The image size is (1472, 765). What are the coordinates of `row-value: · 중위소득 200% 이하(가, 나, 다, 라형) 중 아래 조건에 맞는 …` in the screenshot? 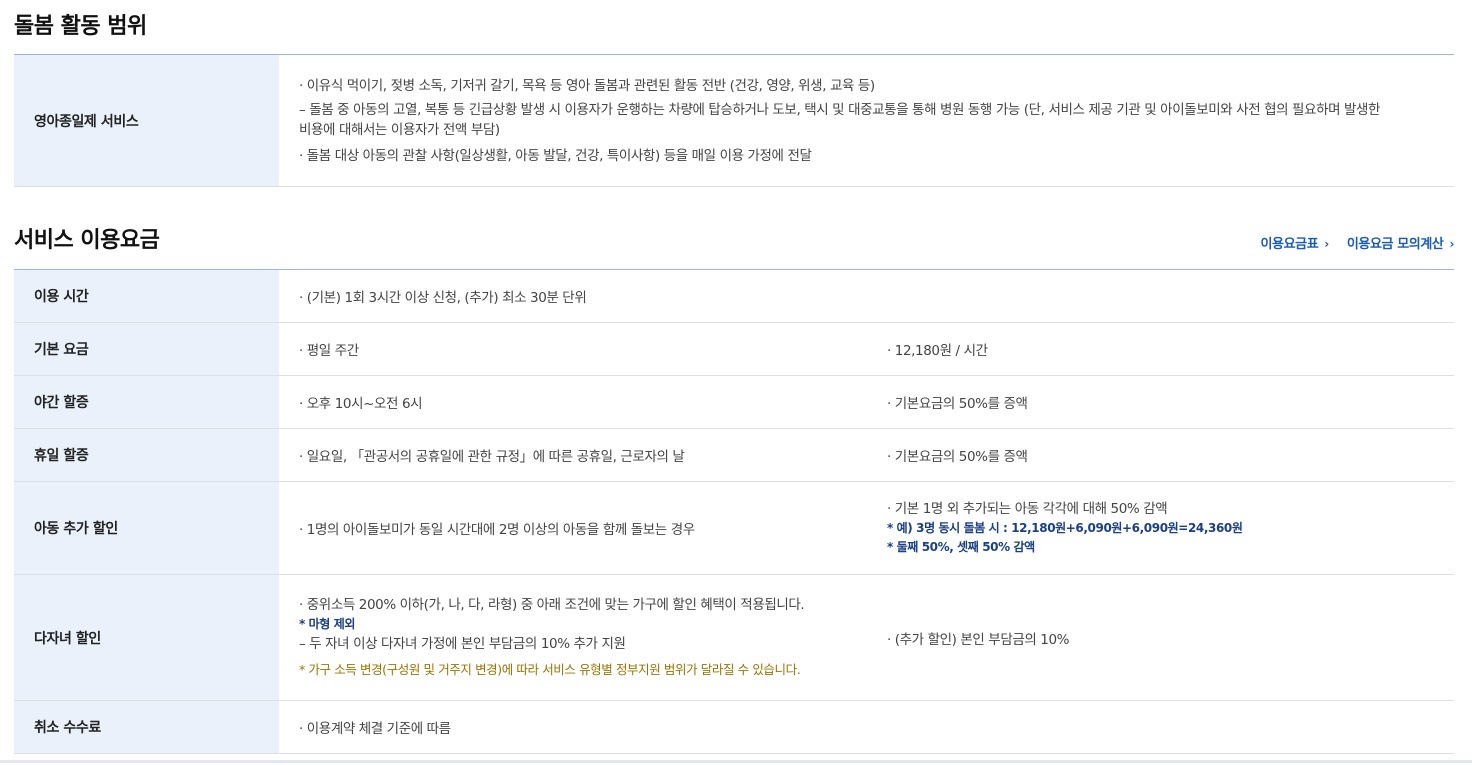 It's located at (573, 637).